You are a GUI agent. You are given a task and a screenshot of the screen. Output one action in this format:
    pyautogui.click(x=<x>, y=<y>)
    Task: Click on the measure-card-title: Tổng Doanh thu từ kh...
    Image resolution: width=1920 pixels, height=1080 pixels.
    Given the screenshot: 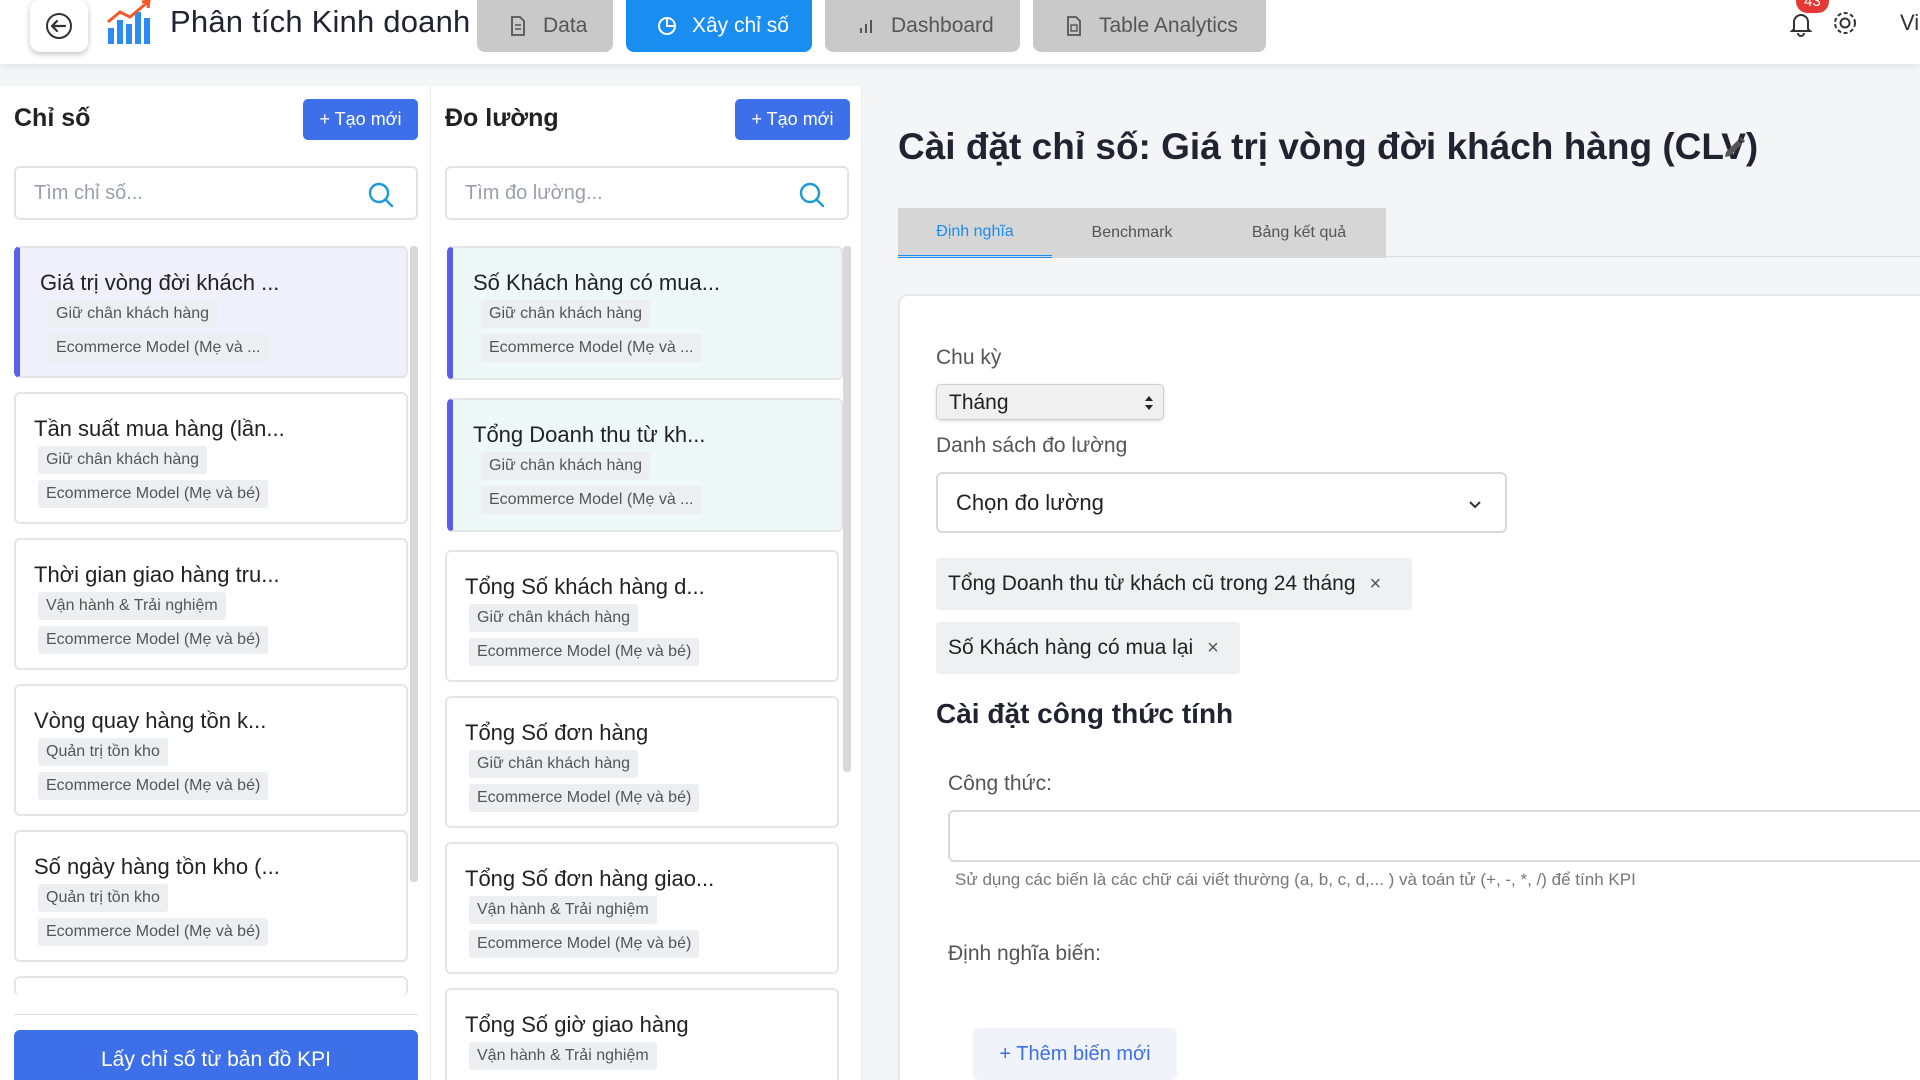 What is the action you would take?
    pyautogui.click(x=589, y=434)
    